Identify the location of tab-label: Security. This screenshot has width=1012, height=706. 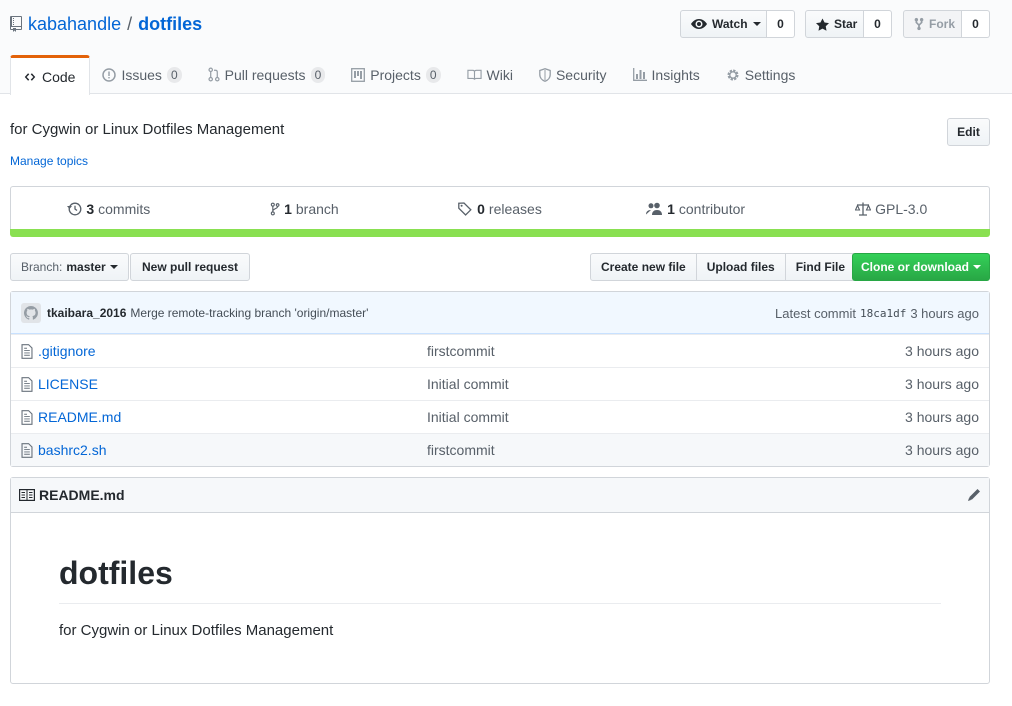
(581, 74).